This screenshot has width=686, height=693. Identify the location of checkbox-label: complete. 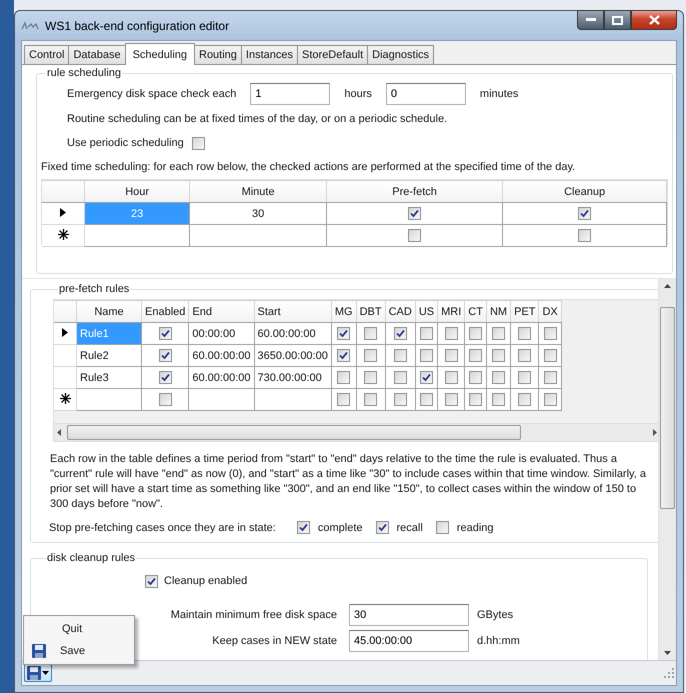
(340, 528).